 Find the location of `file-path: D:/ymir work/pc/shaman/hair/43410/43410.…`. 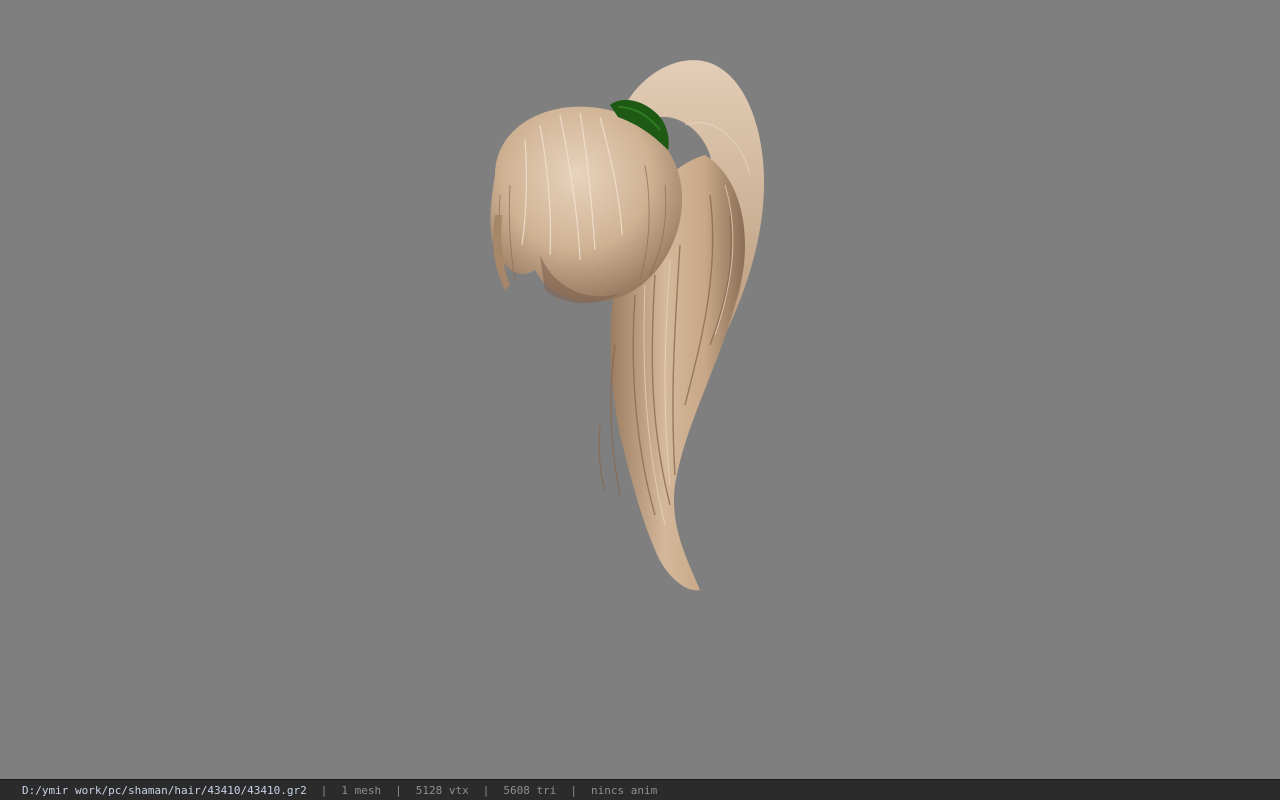

file-path: D:/ymir work/pc/shaman/hair/43410/43410.… is located at coordinates (164, 790).